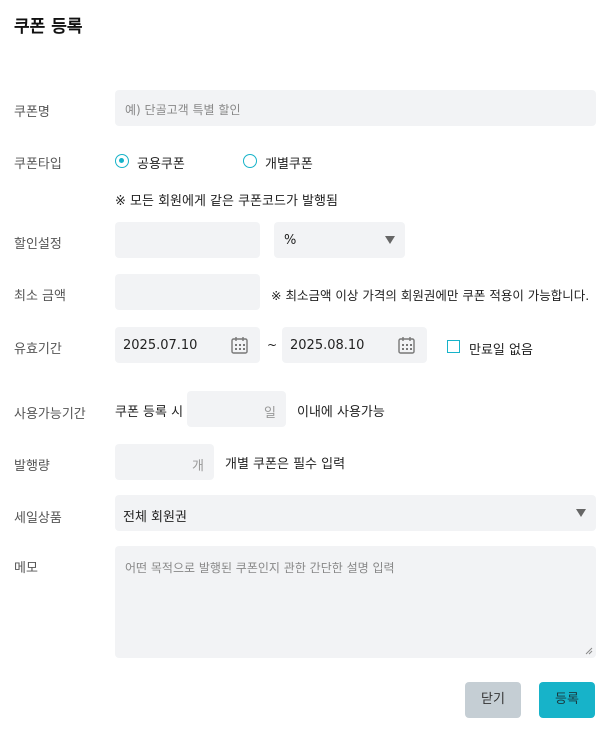  Describe the element at coordinates (430, 295) in the screenshot. I see `min-amount-note: ※ 최소금액 이상 가격의 회원권에만 쿠폰 적용이 가능합니다.` at that location.